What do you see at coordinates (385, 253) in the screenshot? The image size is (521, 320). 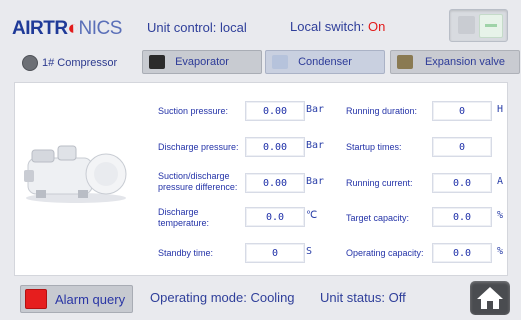 I see `operating-capacity-label: Operating capacity:` at bounding box center [385, 253].